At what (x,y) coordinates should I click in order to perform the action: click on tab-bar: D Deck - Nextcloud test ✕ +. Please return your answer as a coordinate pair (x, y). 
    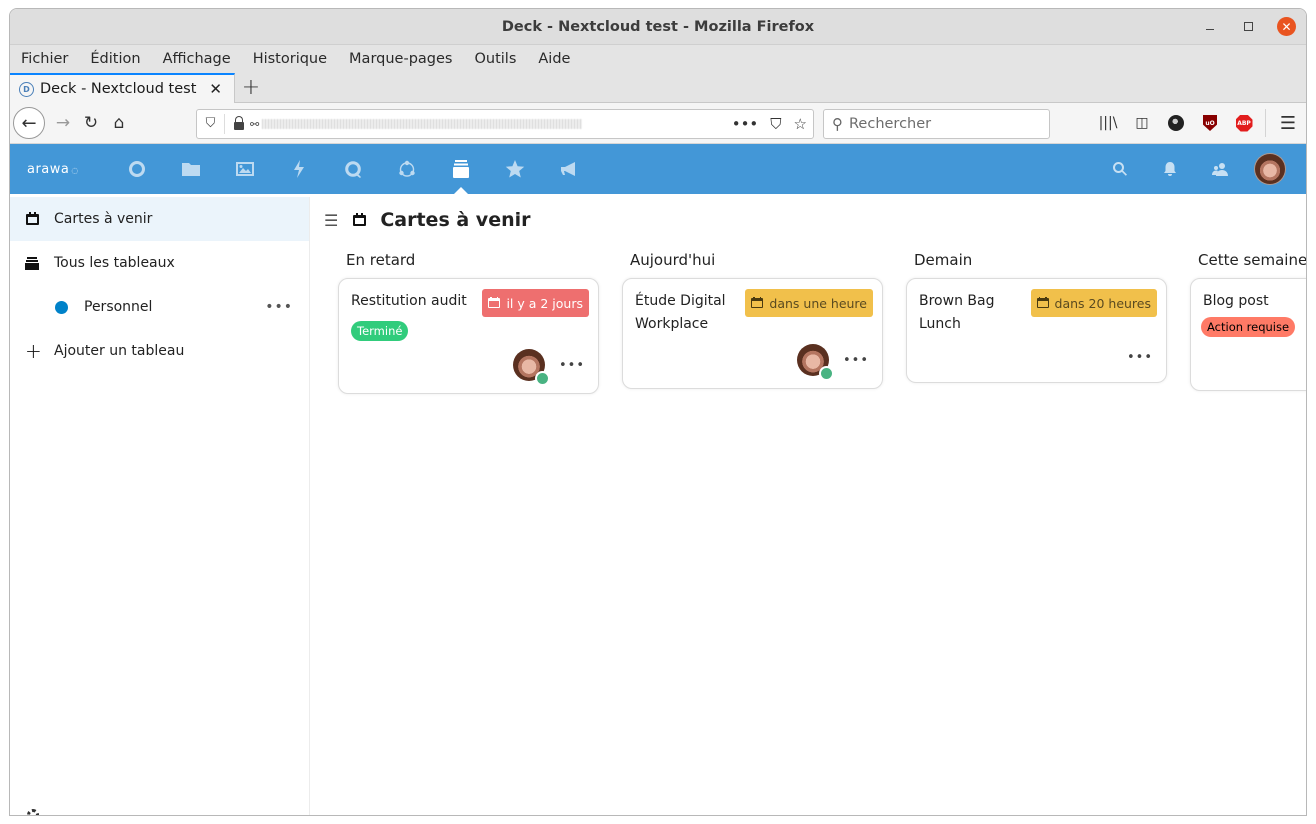
    Looking at the image, I should click on (658, 88).